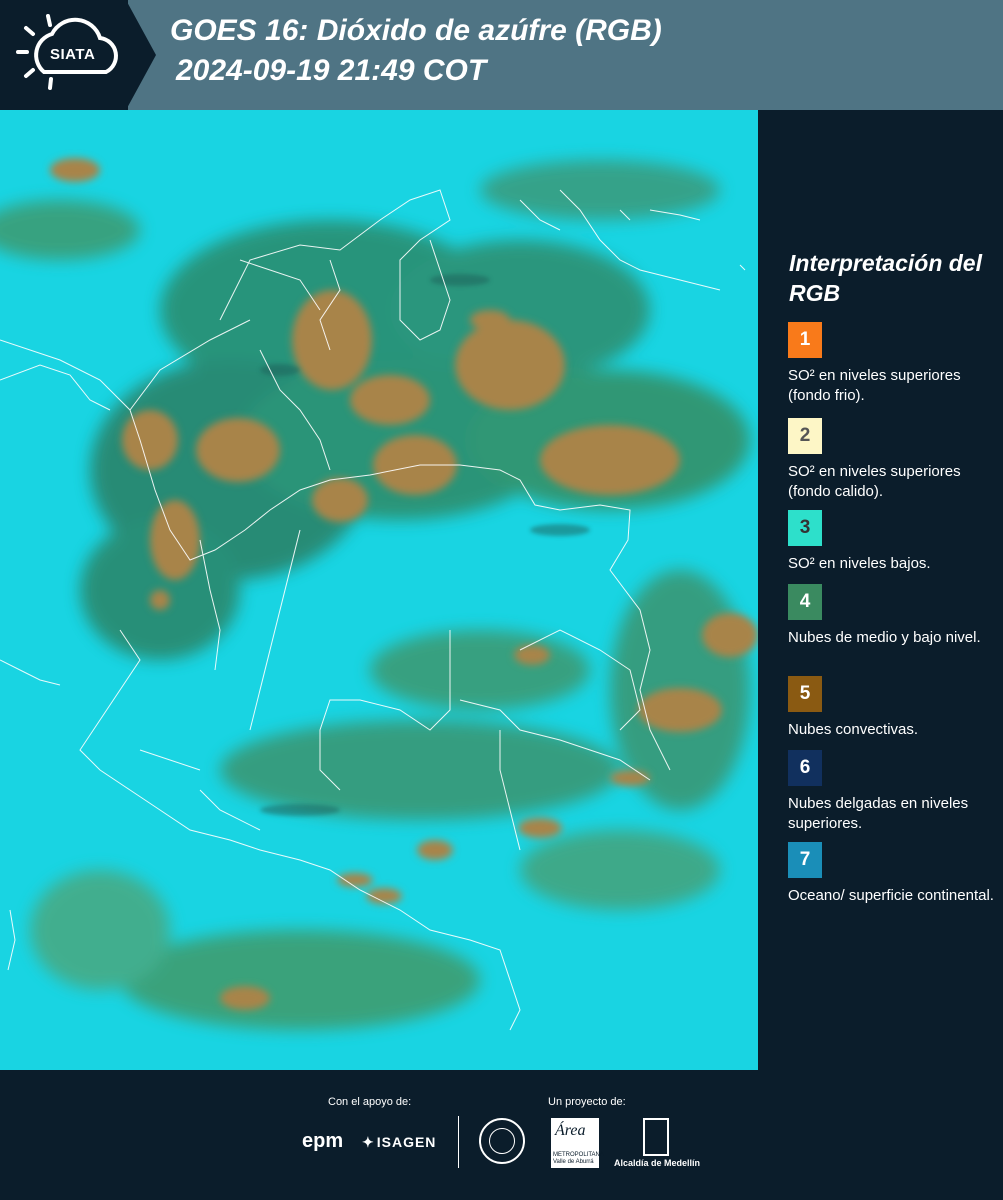 The image size is (1003, 1200). What do you see at coordinates (805, 860) in the screenshot?
I see `legend-swatch: 7` at bounding box center [805, 860].